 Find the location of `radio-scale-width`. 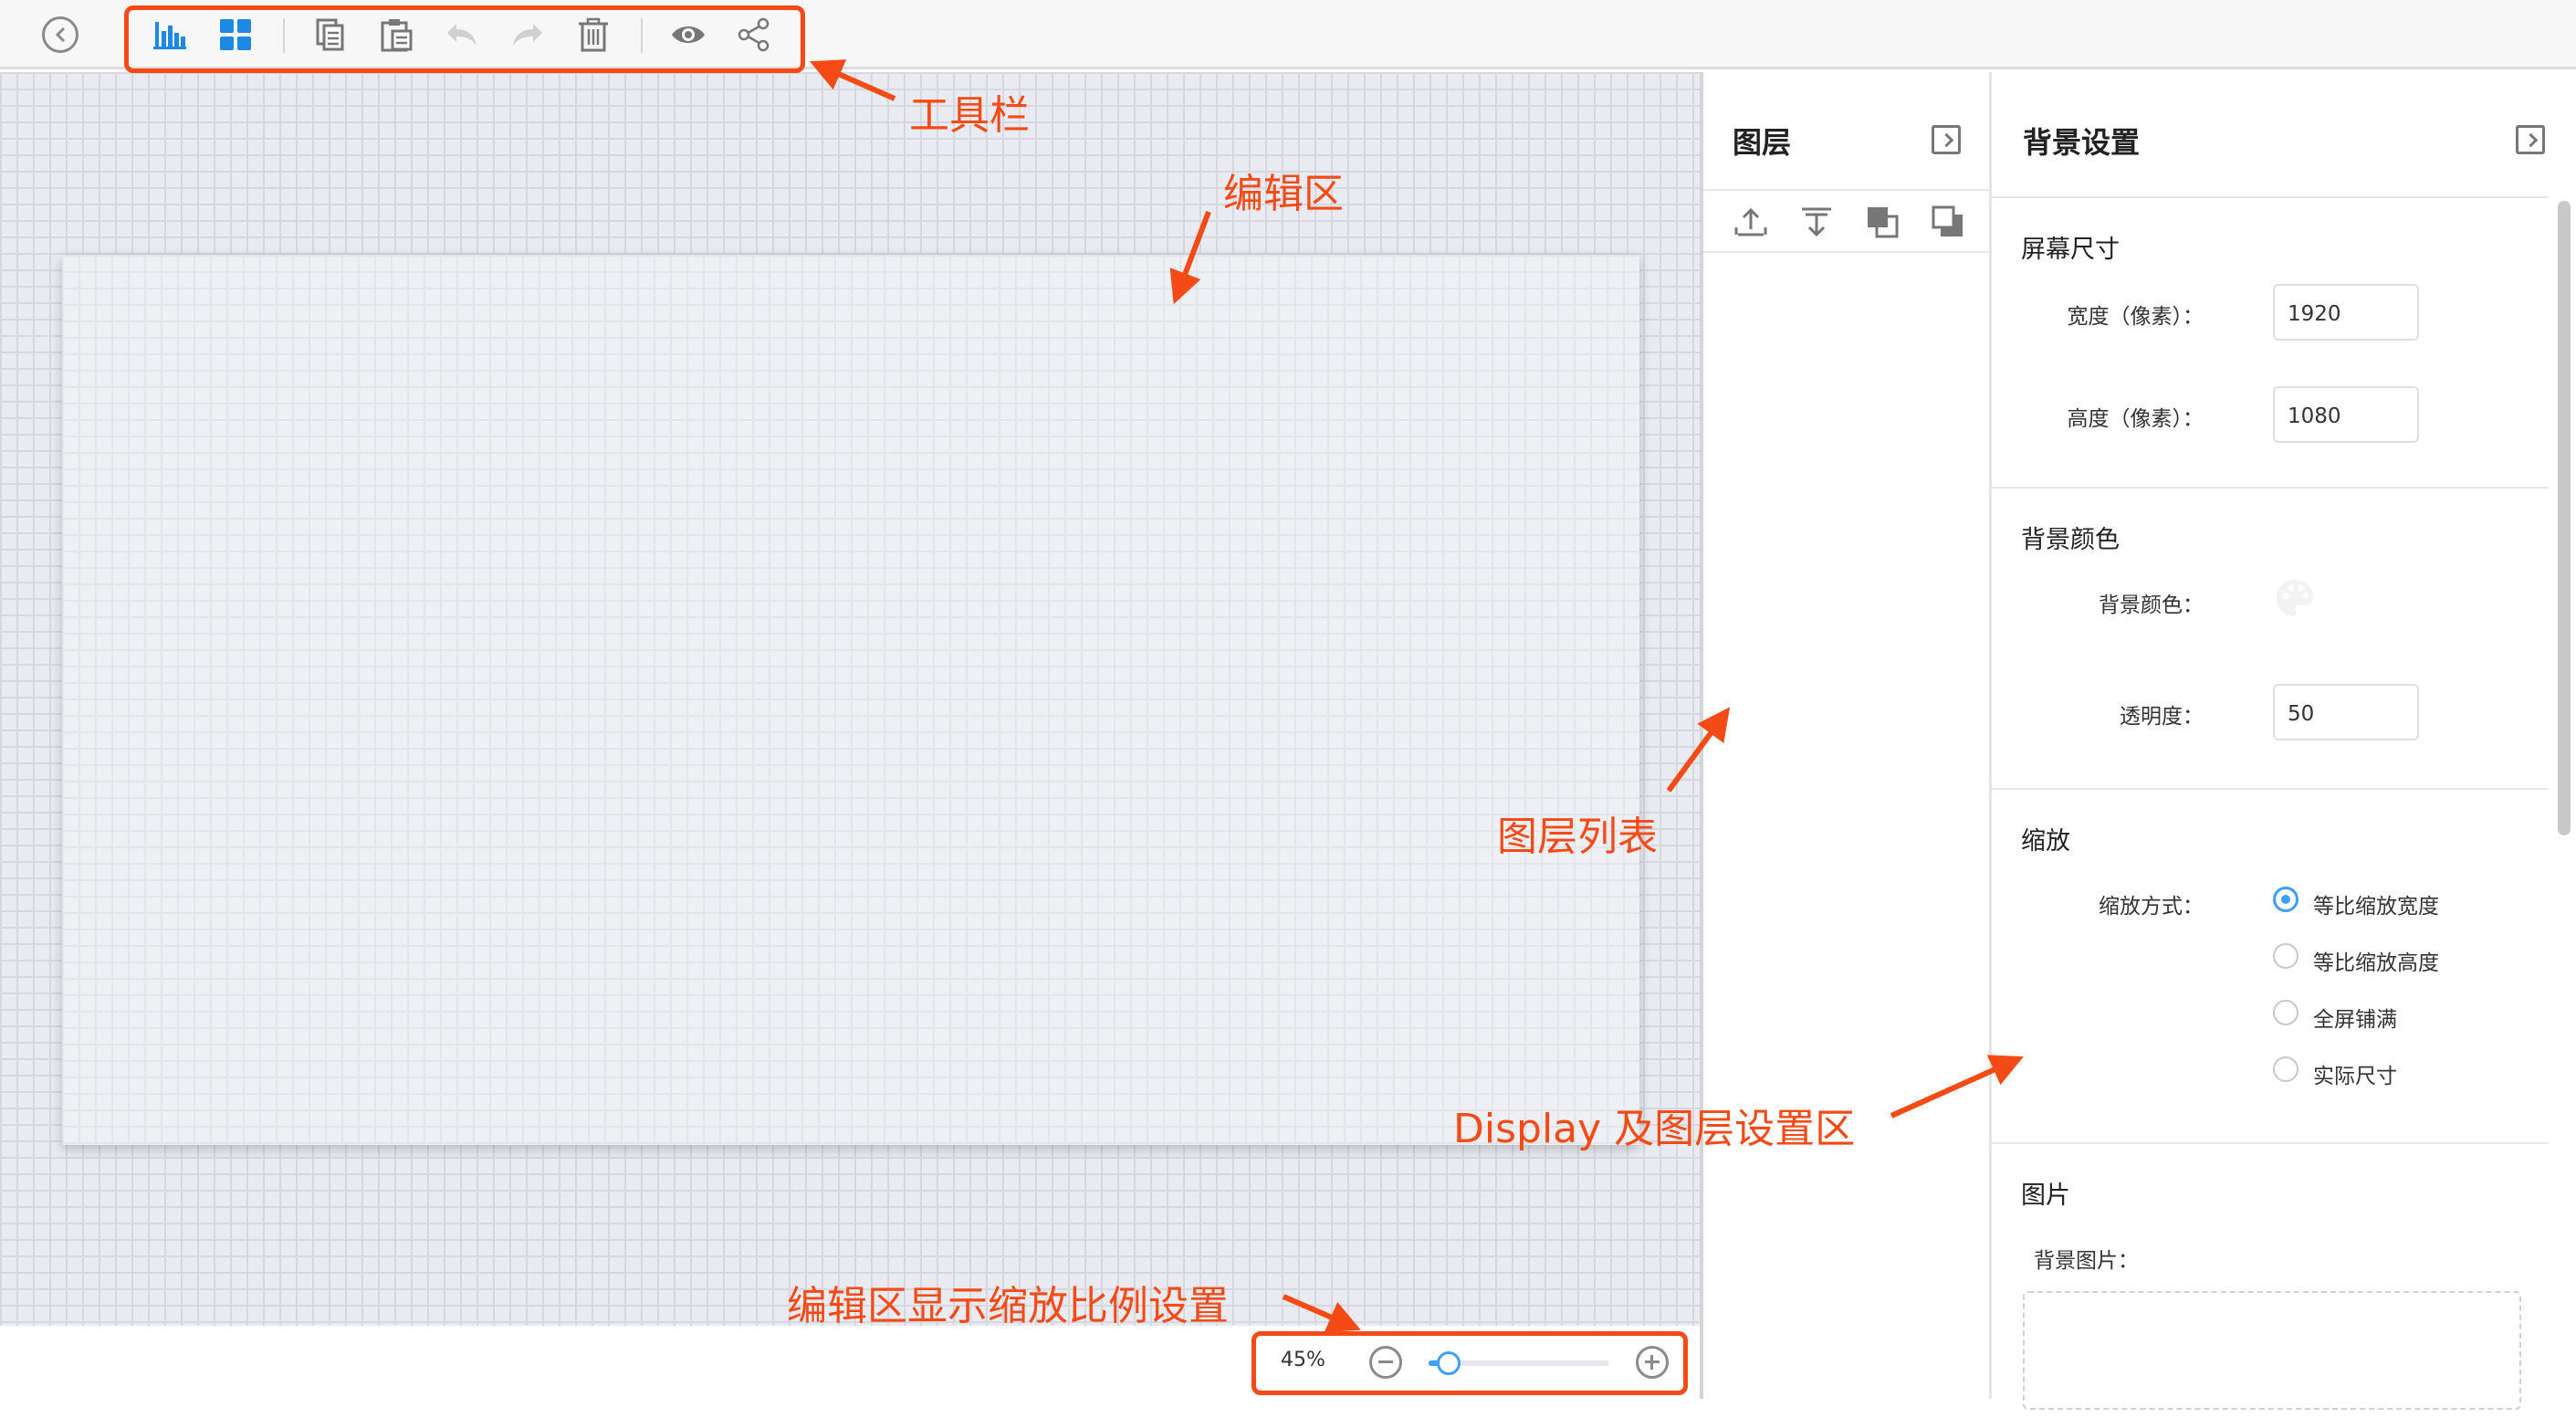

radio-scale-width is located at coordinates (2286, 899).